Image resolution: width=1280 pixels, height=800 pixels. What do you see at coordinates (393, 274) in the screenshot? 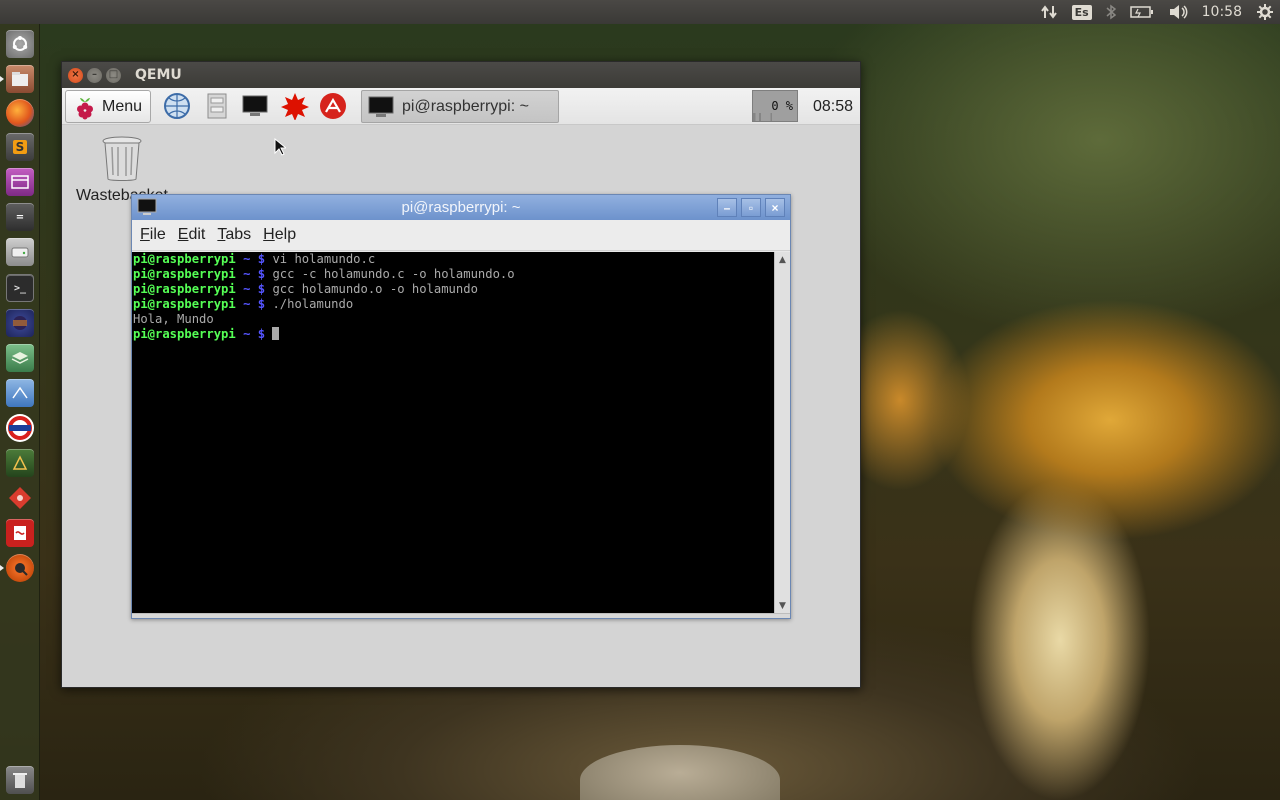
I see `command-text: gcc -c holamundo.c -o holamundo.o` at bounding box center [393, 274].